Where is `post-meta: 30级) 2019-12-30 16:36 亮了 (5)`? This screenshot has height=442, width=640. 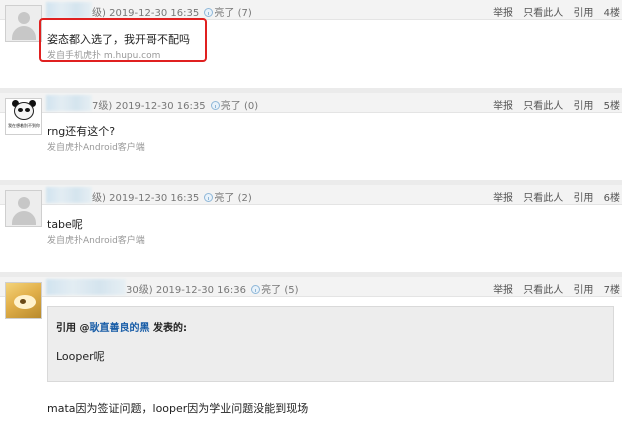 post-meta: 30级) 2019-12-30 16:36 亮了 (5) is located at coordinates (212, 288).